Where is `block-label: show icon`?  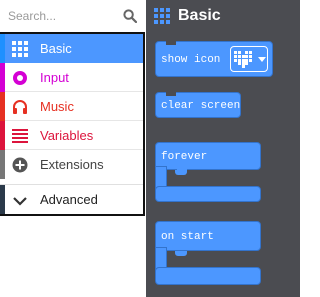
block-label: show icon is located at coordinates (191, 60).